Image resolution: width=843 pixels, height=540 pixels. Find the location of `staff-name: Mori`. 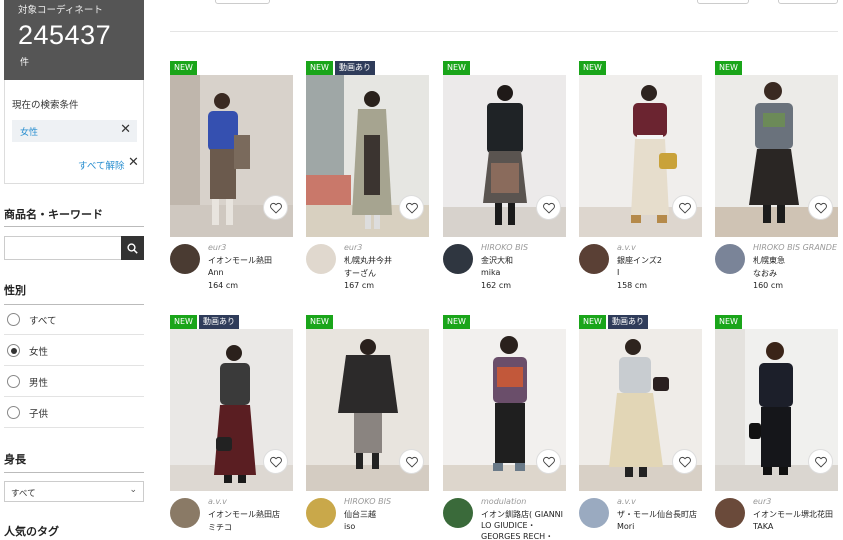

staff-name: Mori is located at coordinates (625, 526).